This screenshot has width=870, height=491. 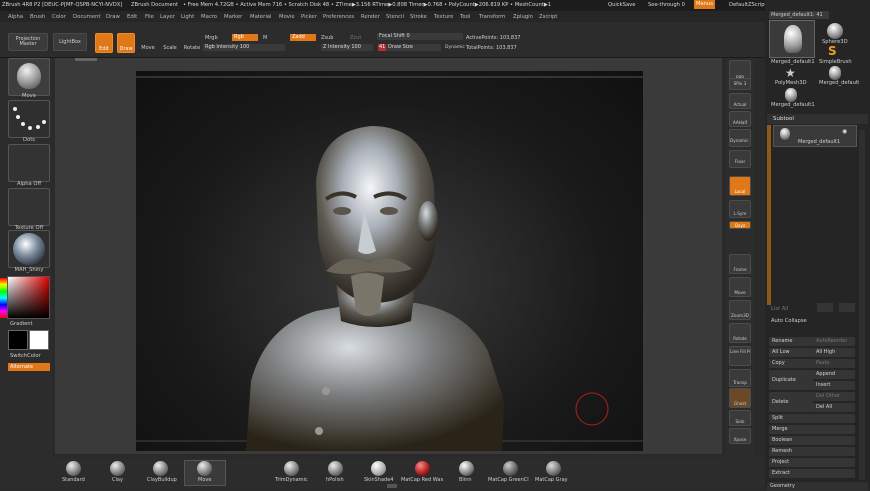 I want to click on persp-button: Dynamic Persp, so click(x=740, y=138).